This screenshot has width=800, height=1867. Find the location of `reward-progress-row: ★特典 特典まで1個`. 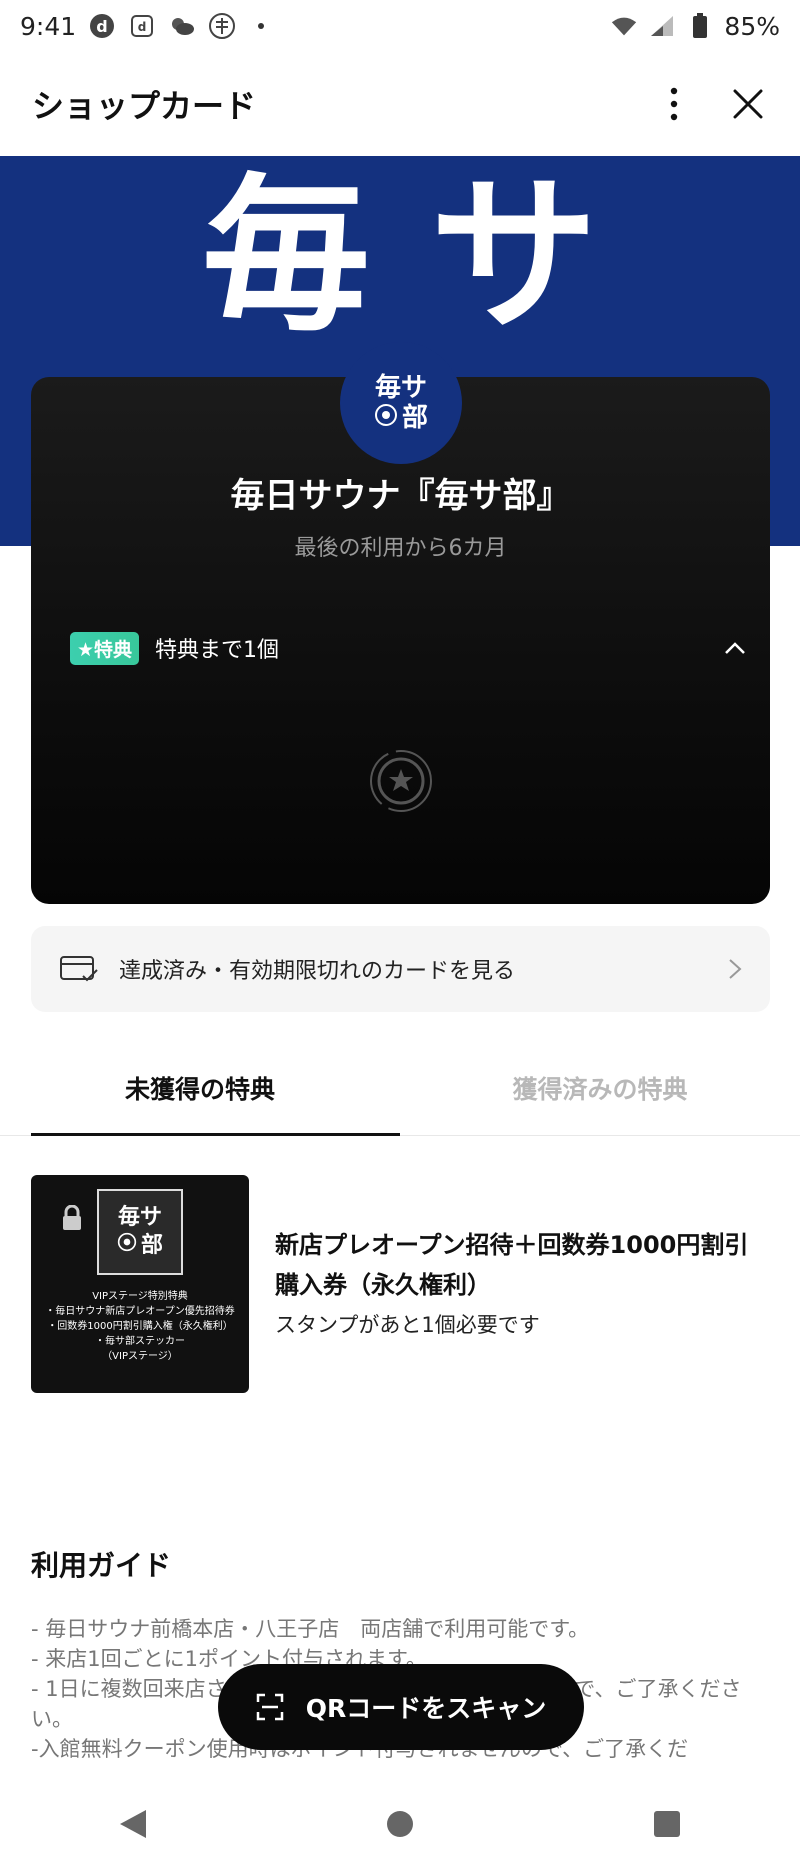

reward-progress-row: ★特典 特典まで1個 is located at coordinates (410, 648).